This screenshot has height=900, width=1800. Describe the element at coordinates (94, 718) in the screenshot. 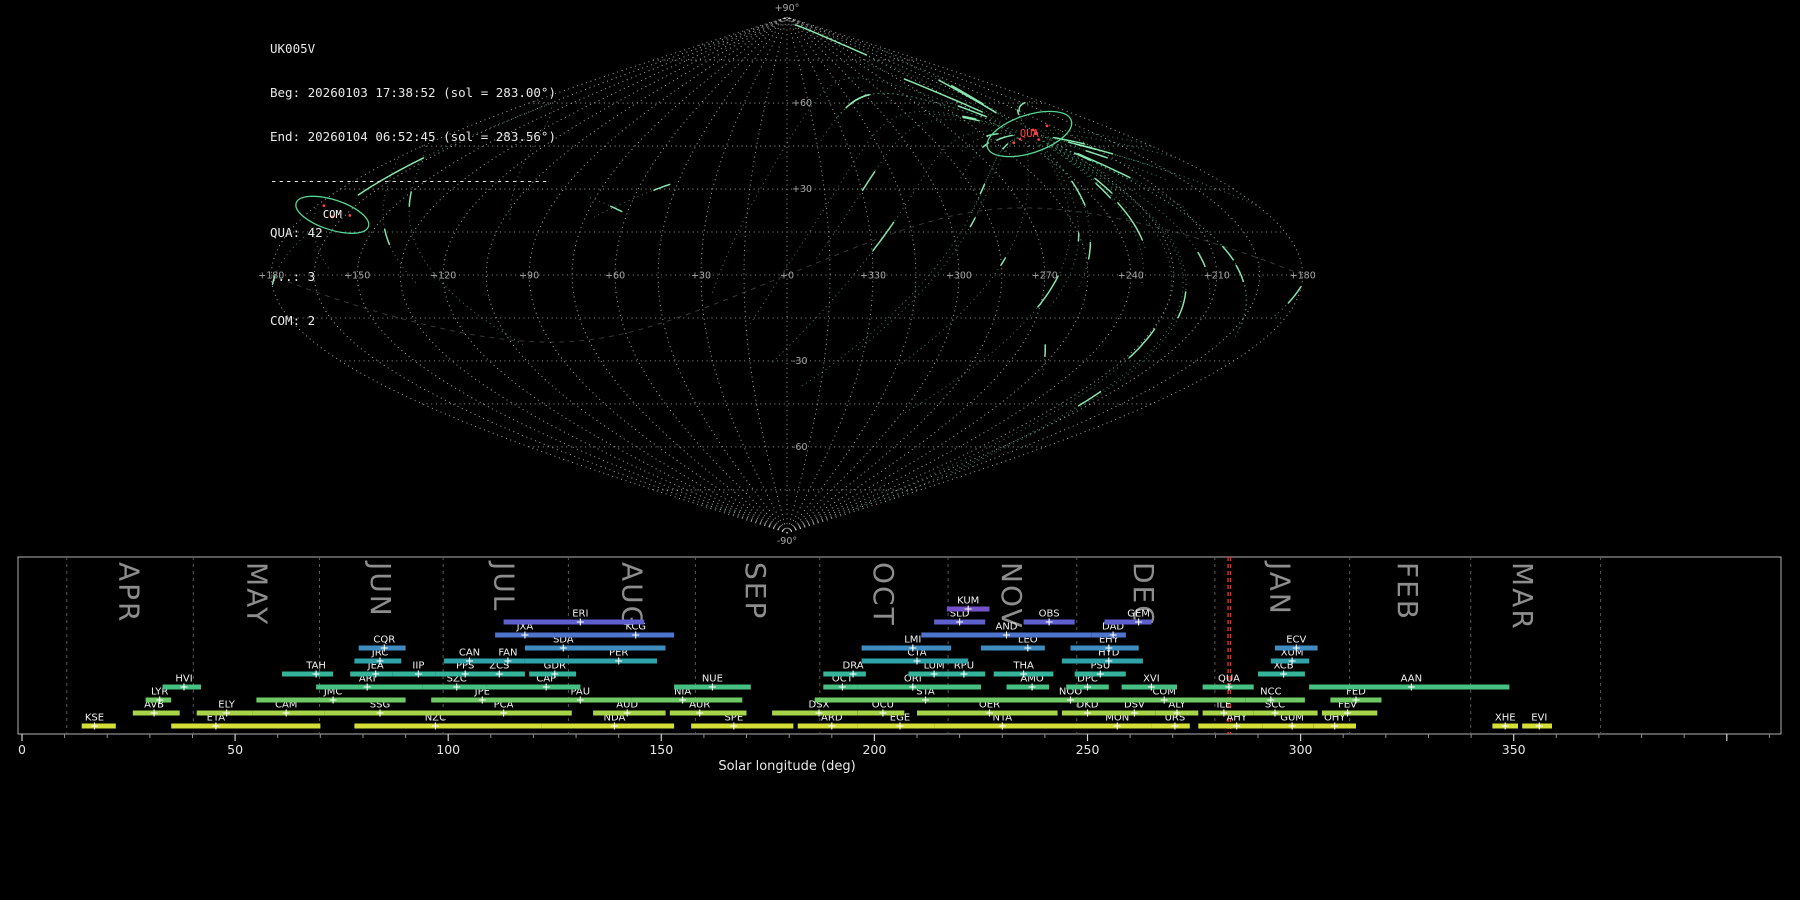

I see `shower-label: KSE` at that location.